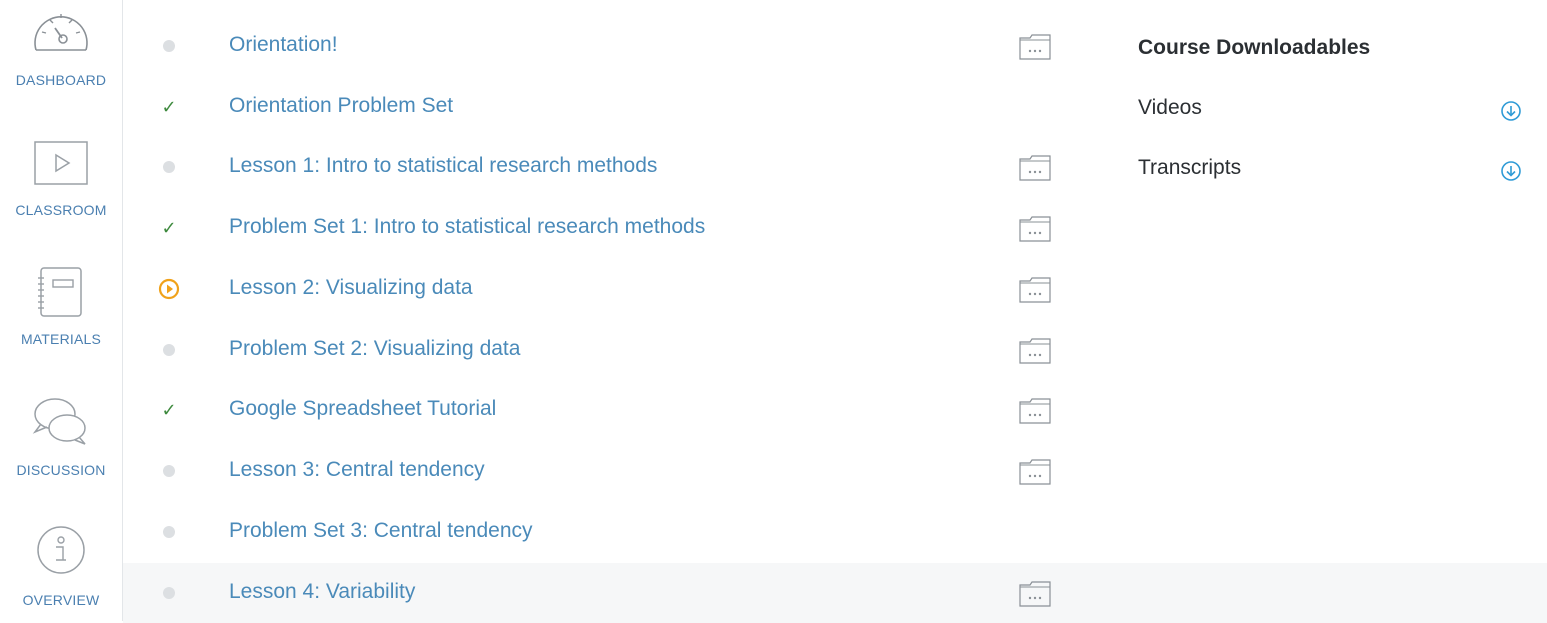  I want to click on nav-materials-label: MATERIALS, so click(61, 339).